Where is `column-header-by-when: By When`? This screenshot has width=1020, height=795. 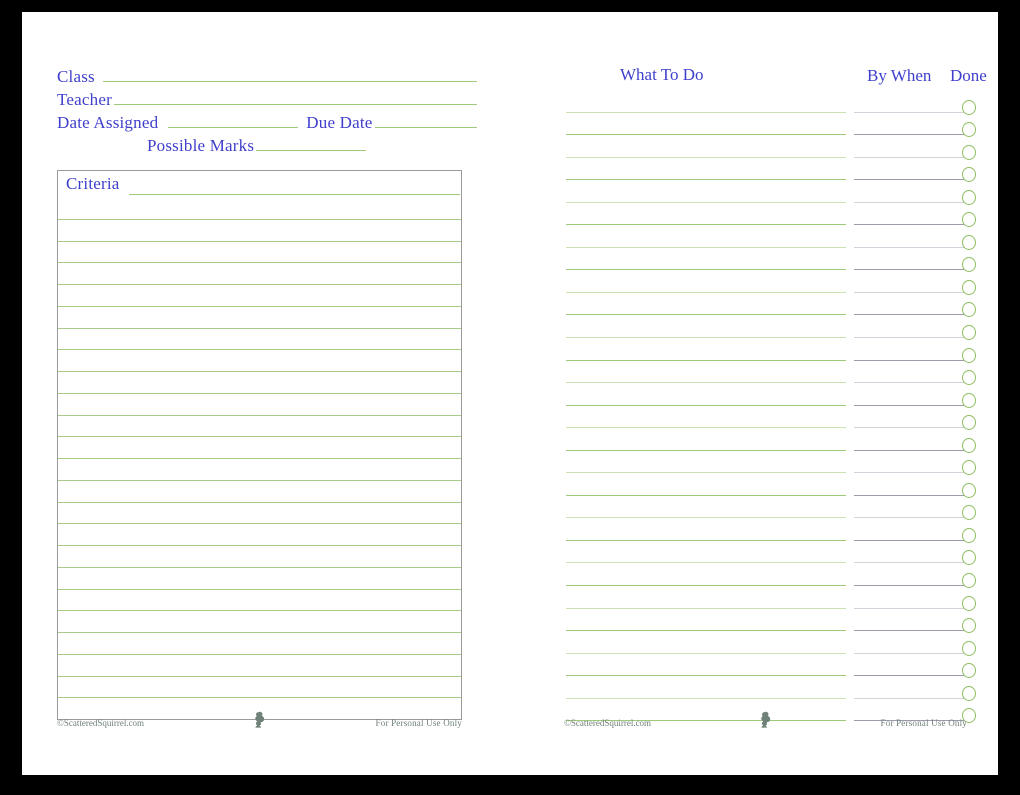
column-header-by-when: By When is located at coordinates (899, 75).